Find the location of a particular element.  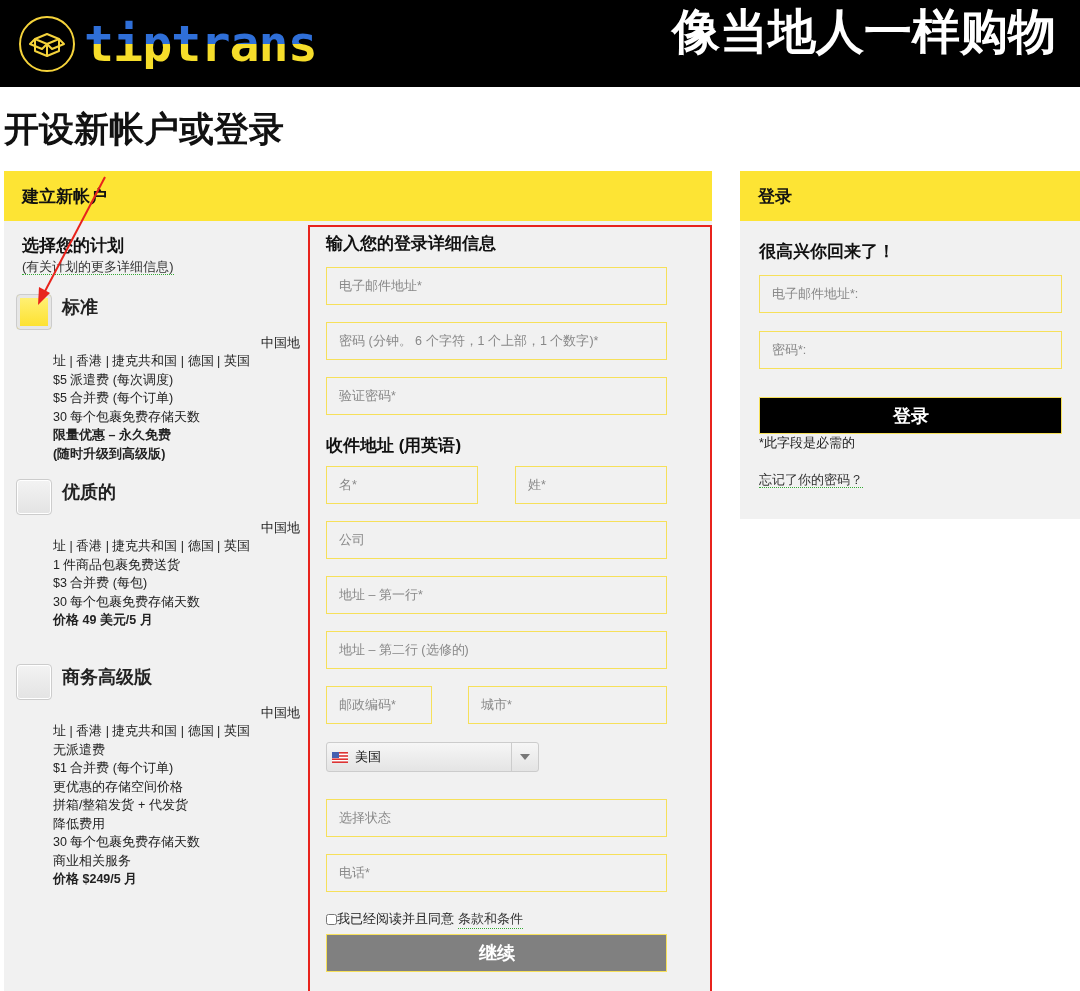

input-field: 公司 is located at coordinates (496, 540).